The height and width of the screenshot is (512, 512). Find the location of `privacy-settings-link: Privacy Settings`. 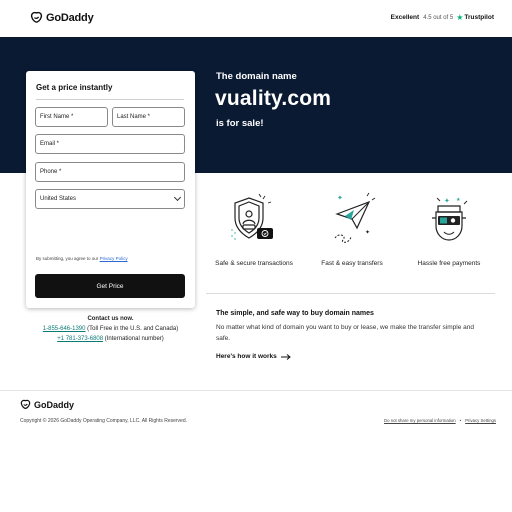

privacy-settings-link: Privacy Settings is located at coordinates (480, 420).